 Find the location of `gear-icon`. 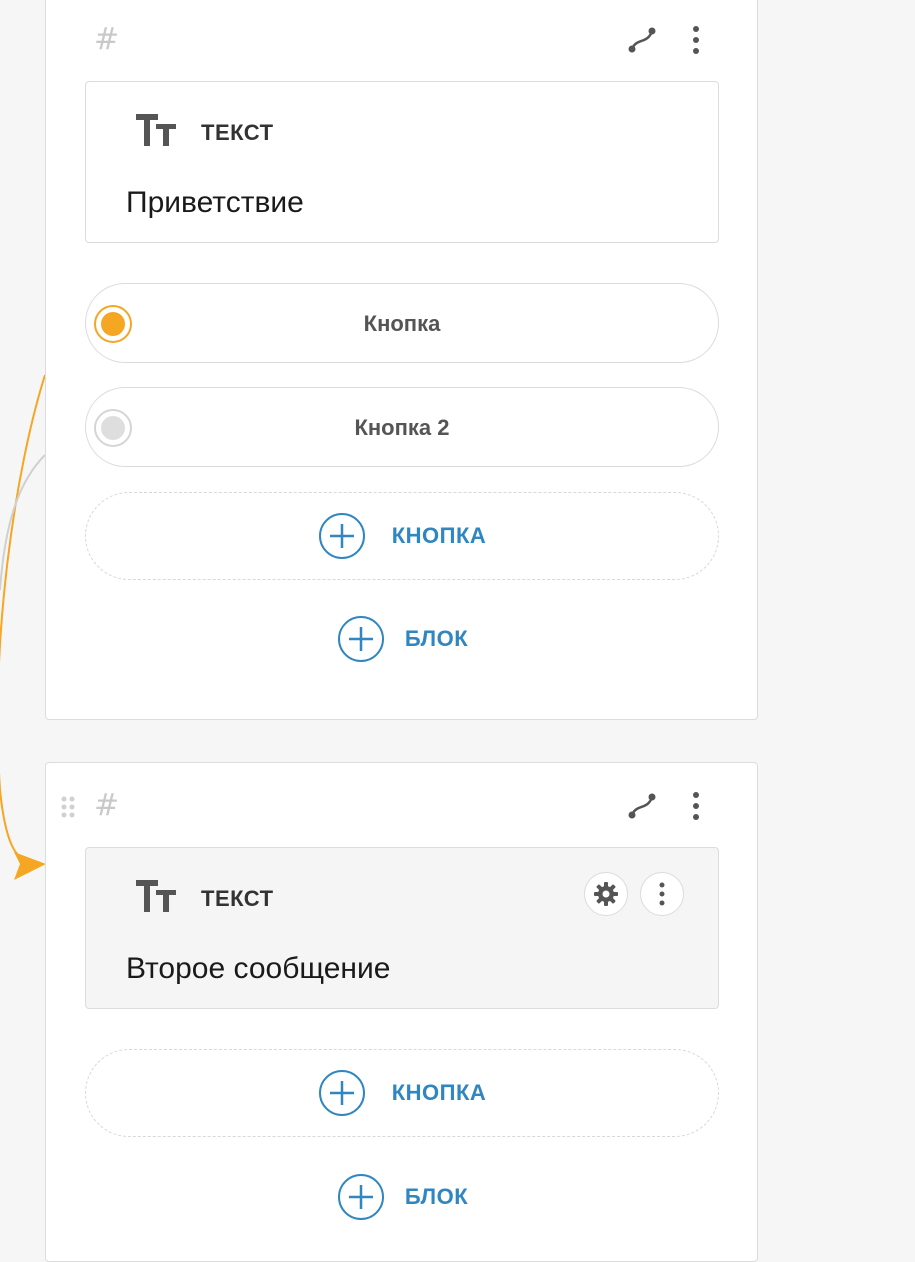

gear-icon is located at coordinates (606, 894).